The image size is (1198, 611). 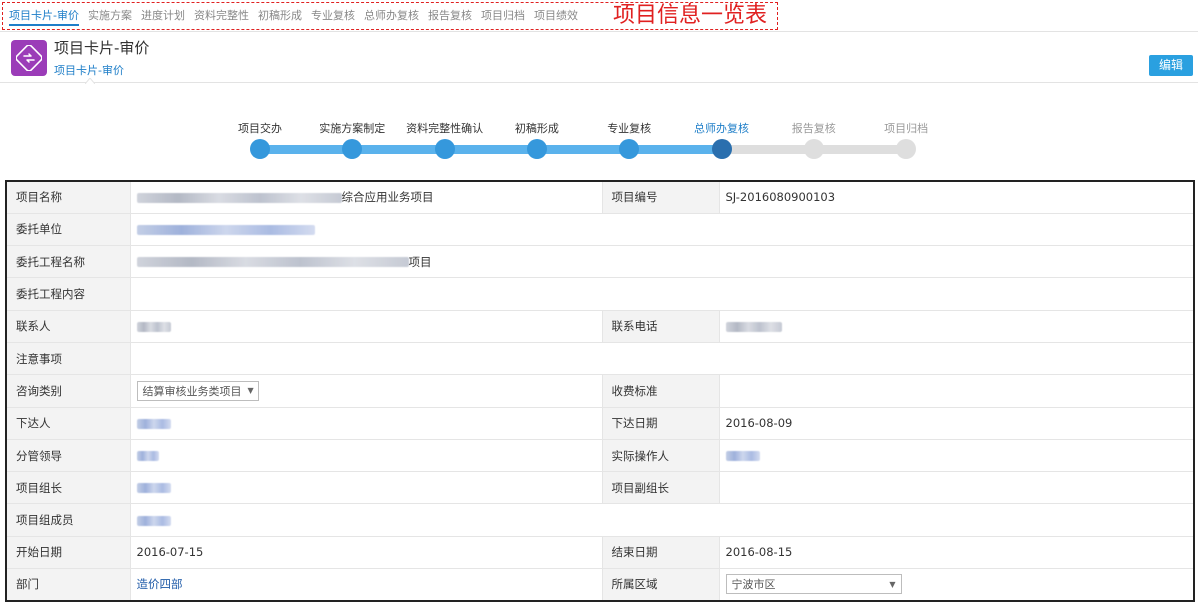 What do you see at coordinates (68, 294) in the screenshot?
I see `work-content-label: 委托工程内容` at bounding box center [68, 294].